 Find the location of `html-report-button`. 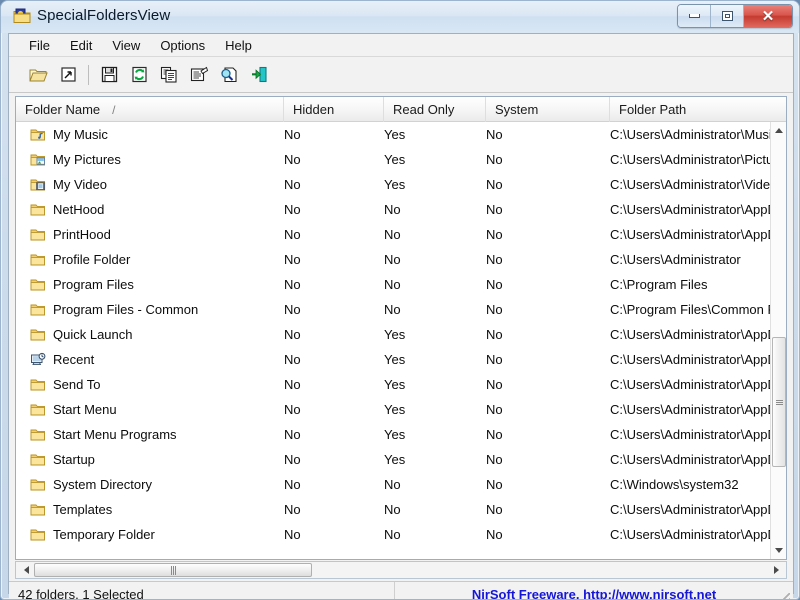

html-report-button is located at coordinates (229, 75).